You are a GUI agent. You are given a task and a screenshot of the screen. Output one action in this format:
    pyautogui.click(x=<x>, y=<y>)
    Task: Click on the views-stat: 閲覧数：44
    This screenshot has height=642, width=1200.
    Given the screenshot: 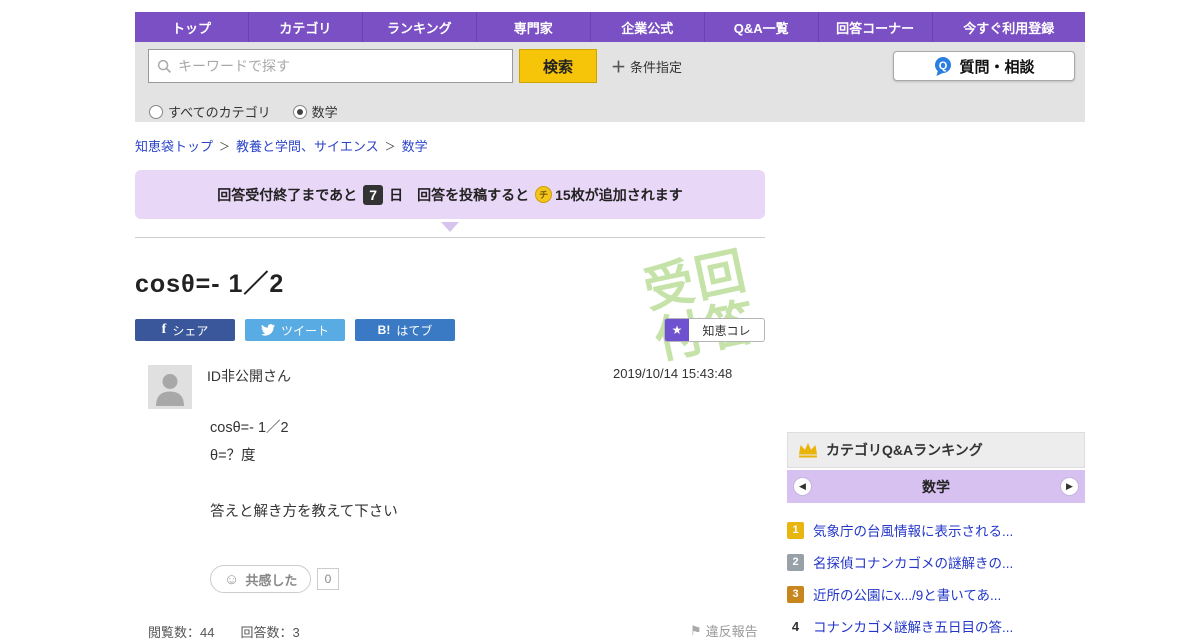 What is the action you would take?
    pyautogui.click(x=181, y=631)
    